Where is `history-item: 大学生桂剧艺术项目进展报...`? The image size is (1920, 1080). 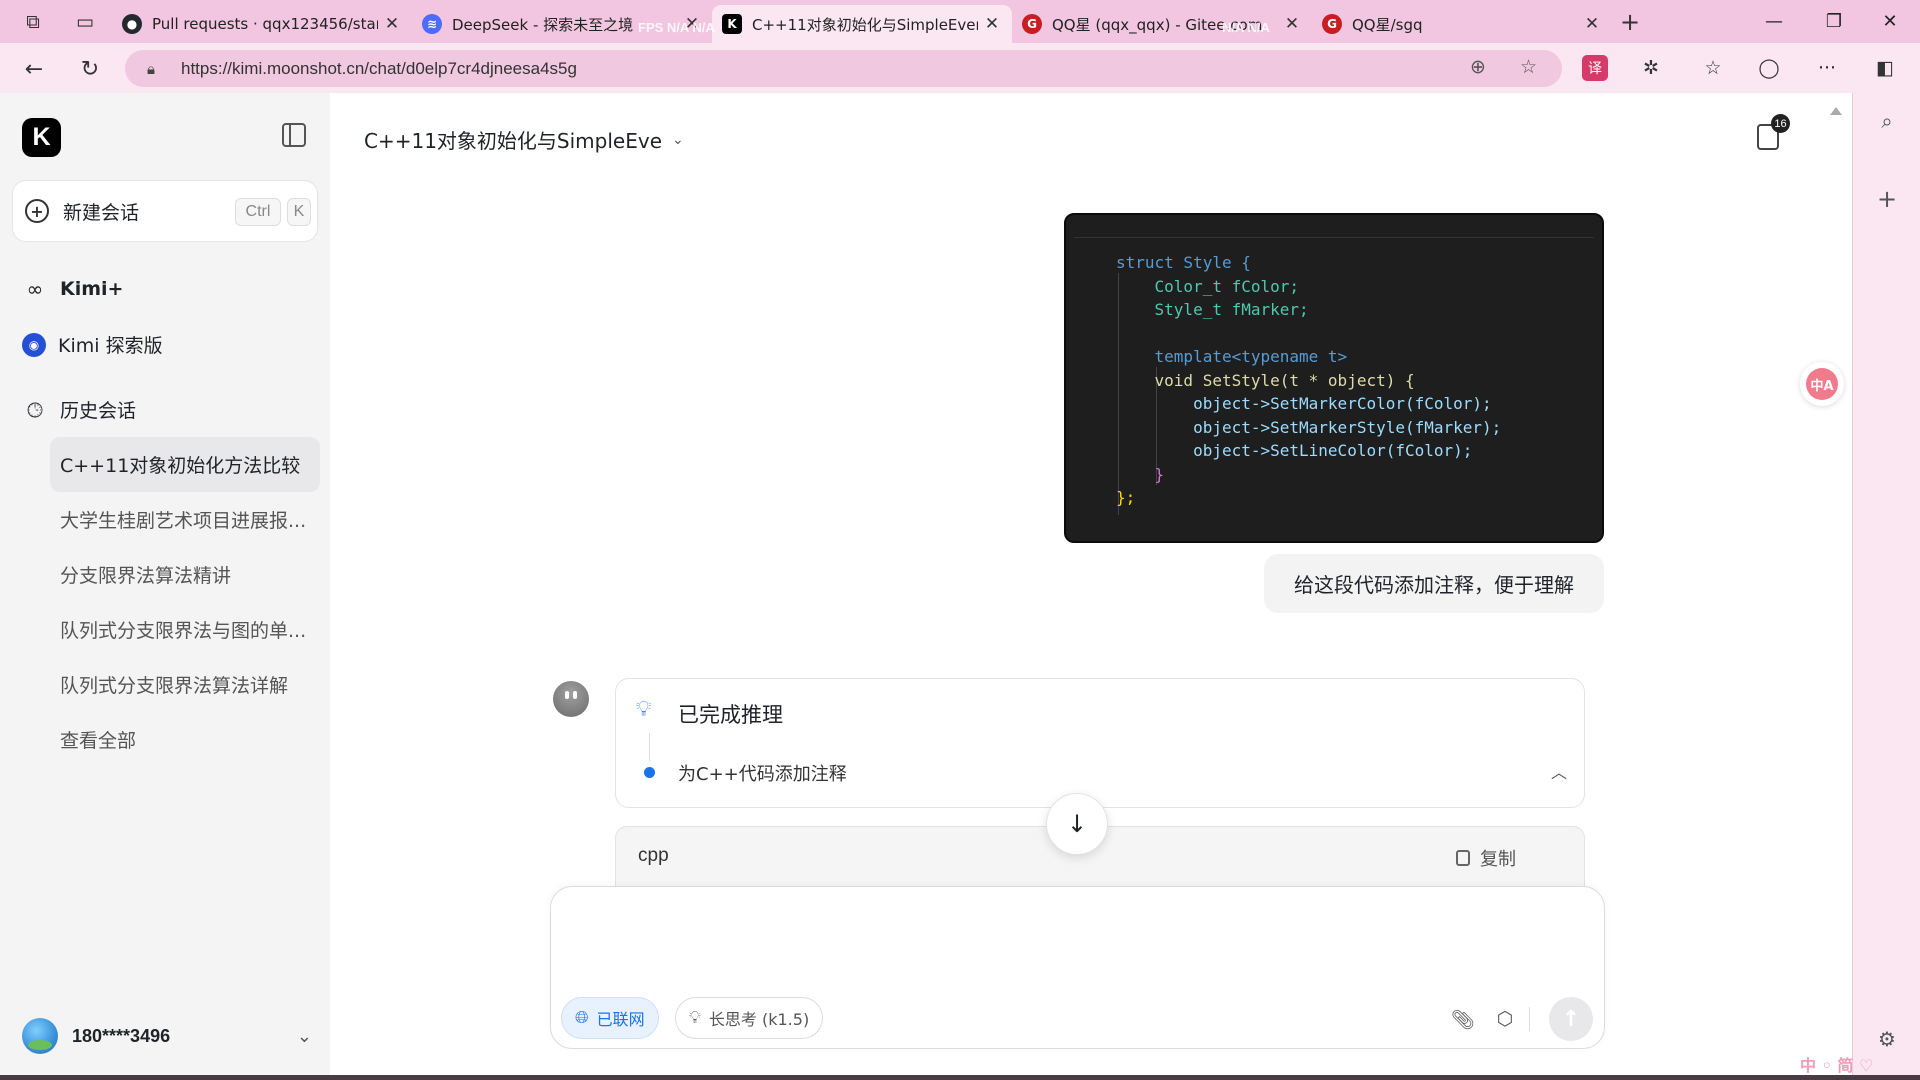
history-item: 大学生桂剧艺术项目进展报... is located at coordinates (185, 519).